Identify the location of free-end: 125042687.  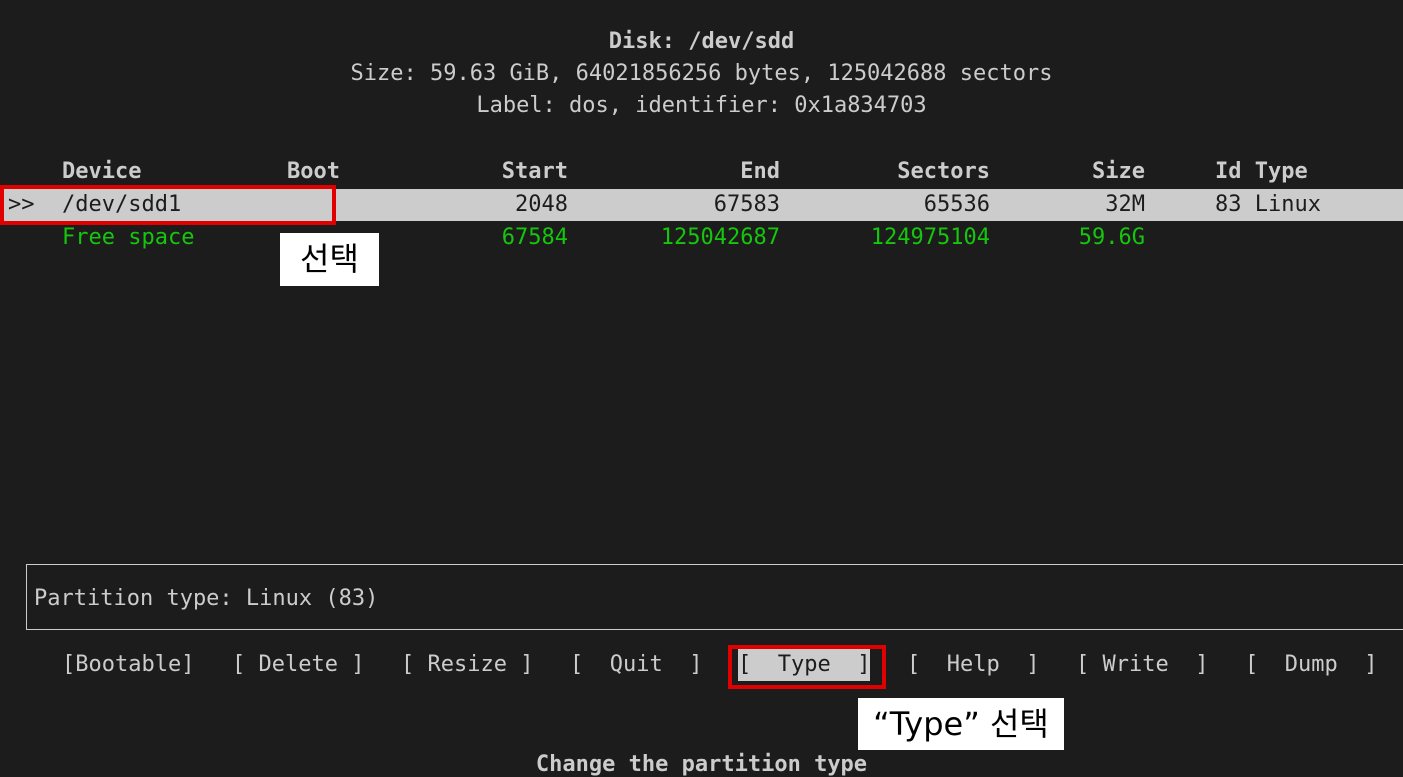
(720, 237).